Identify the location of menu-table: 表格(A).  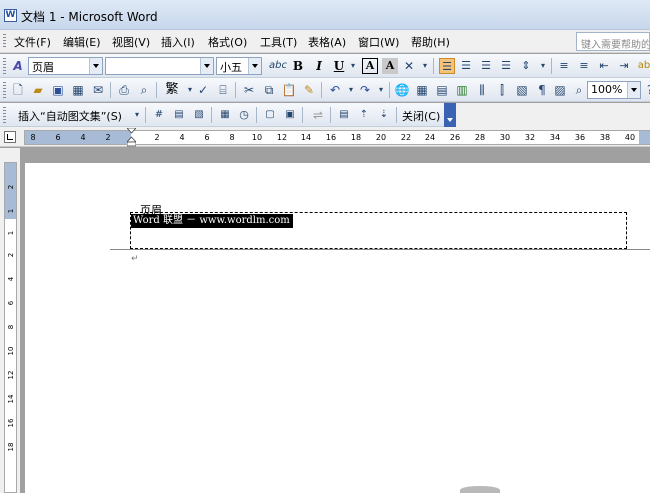
(327, 42).